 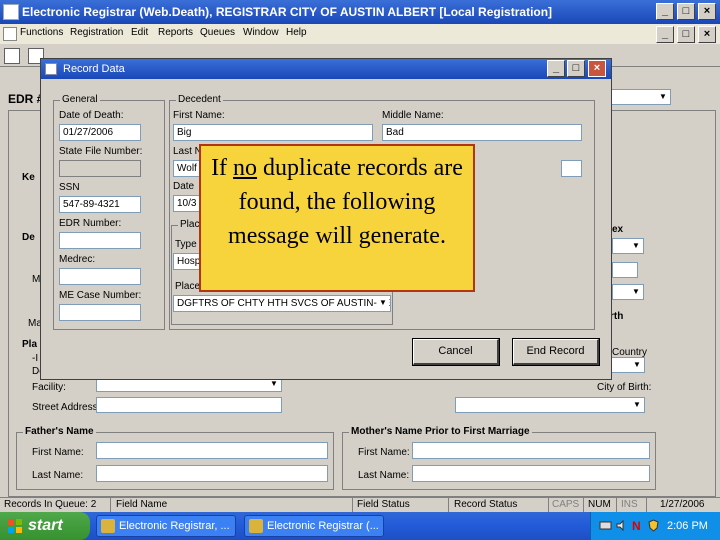 I want to click on general-group-title: General, so click(x=80, y=99).